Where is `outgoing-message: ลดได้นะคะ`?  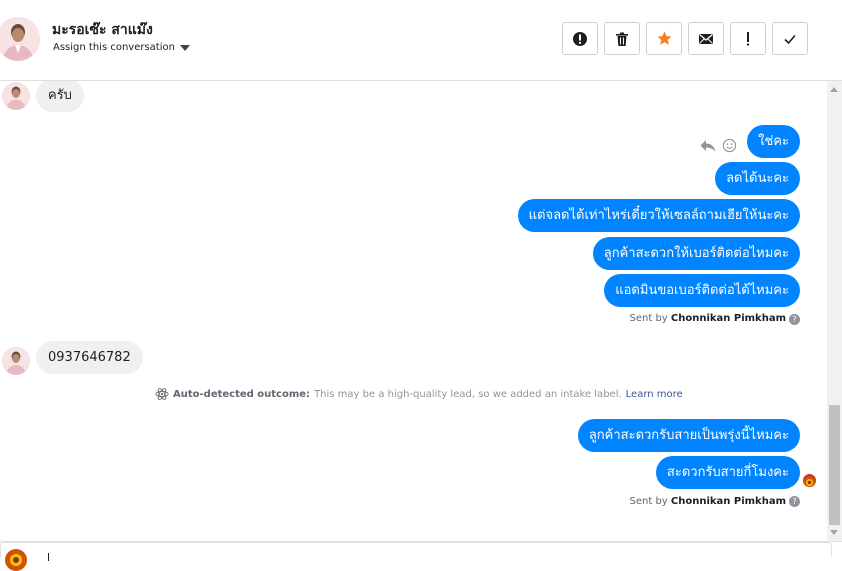
outgoing-message: ลดได้นะคะ is located at coordinates (757, 178).